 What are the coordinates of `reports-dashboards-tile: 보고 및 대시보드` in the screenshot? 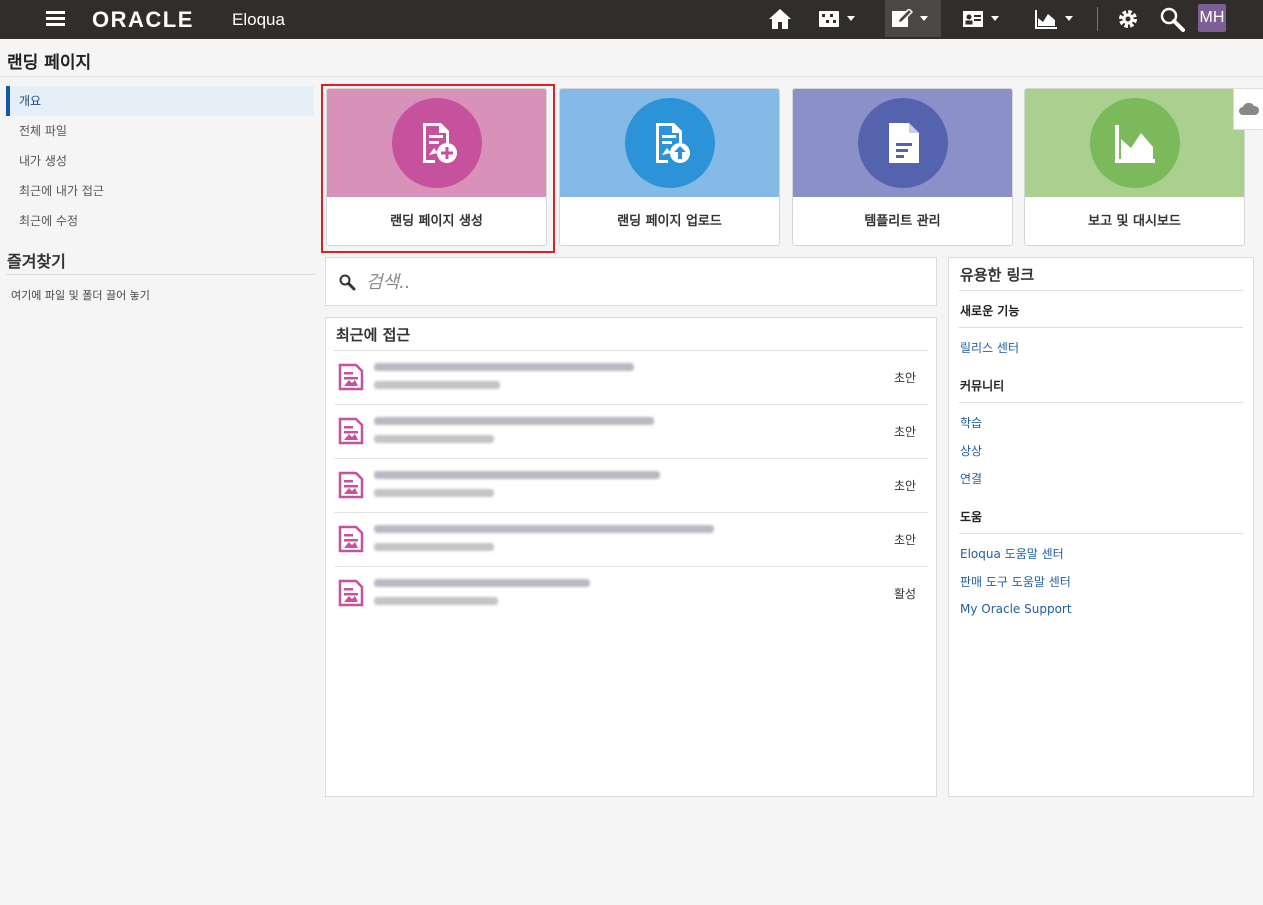 It's located at (1134, 167).